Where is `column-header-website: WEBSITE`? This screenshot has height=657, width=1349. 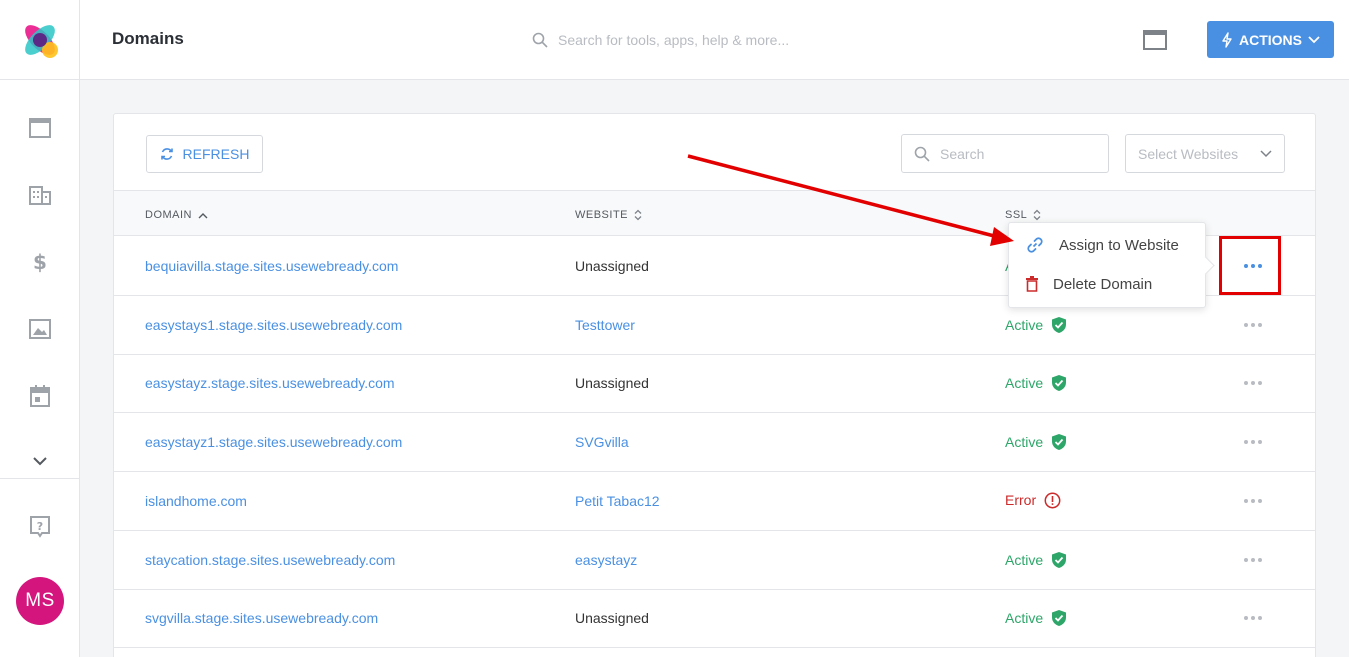
column-header-website: WEBSITE is located at coordinates (608, 215).